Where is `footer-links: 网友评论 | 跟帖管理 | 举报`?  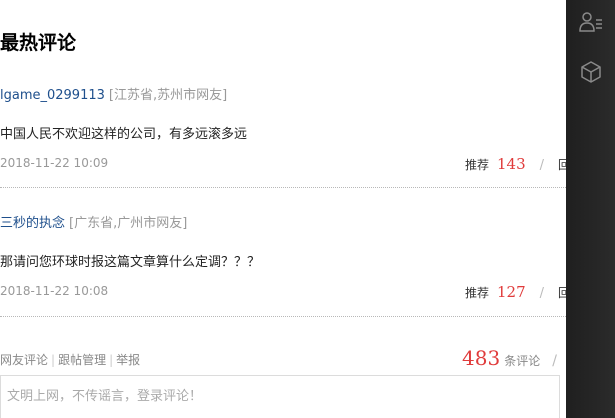
footer-links: 网友评论 | 跟帖管理 | 举报 is located at coordinates (70, 359).